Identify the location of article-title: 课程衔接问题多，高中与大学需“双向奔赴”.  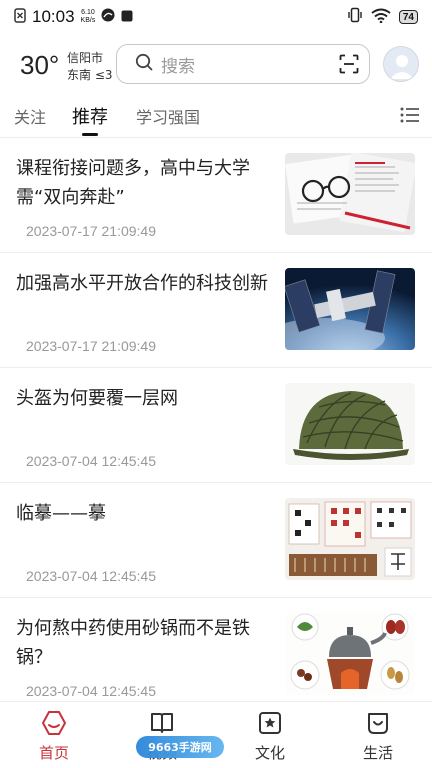
(142, 183).